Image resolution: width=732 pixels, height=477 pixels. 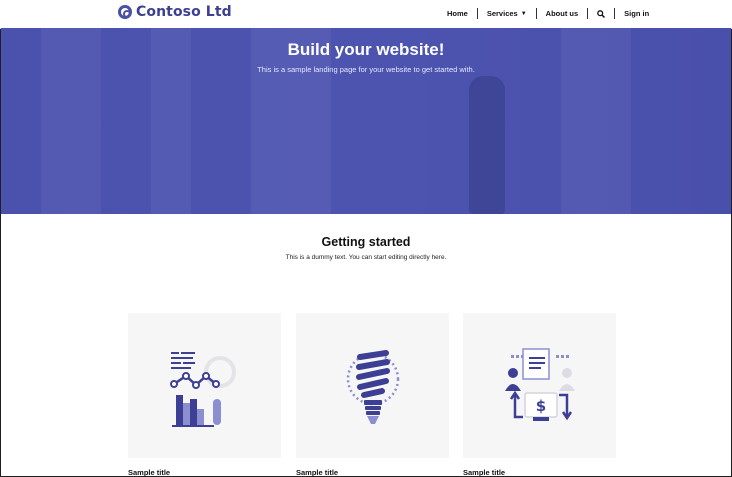 What do you see at coordinates (125, 12) in the screenshot?
I see `logo-mark-icon` at bounding box center [125, 12].